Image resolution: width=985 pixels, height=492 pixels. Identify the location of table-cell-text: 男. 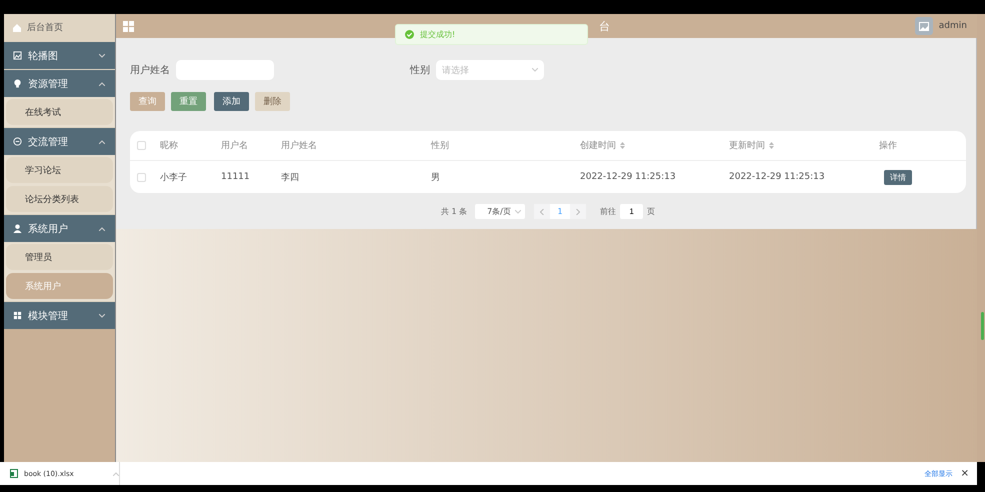
(435, 178).